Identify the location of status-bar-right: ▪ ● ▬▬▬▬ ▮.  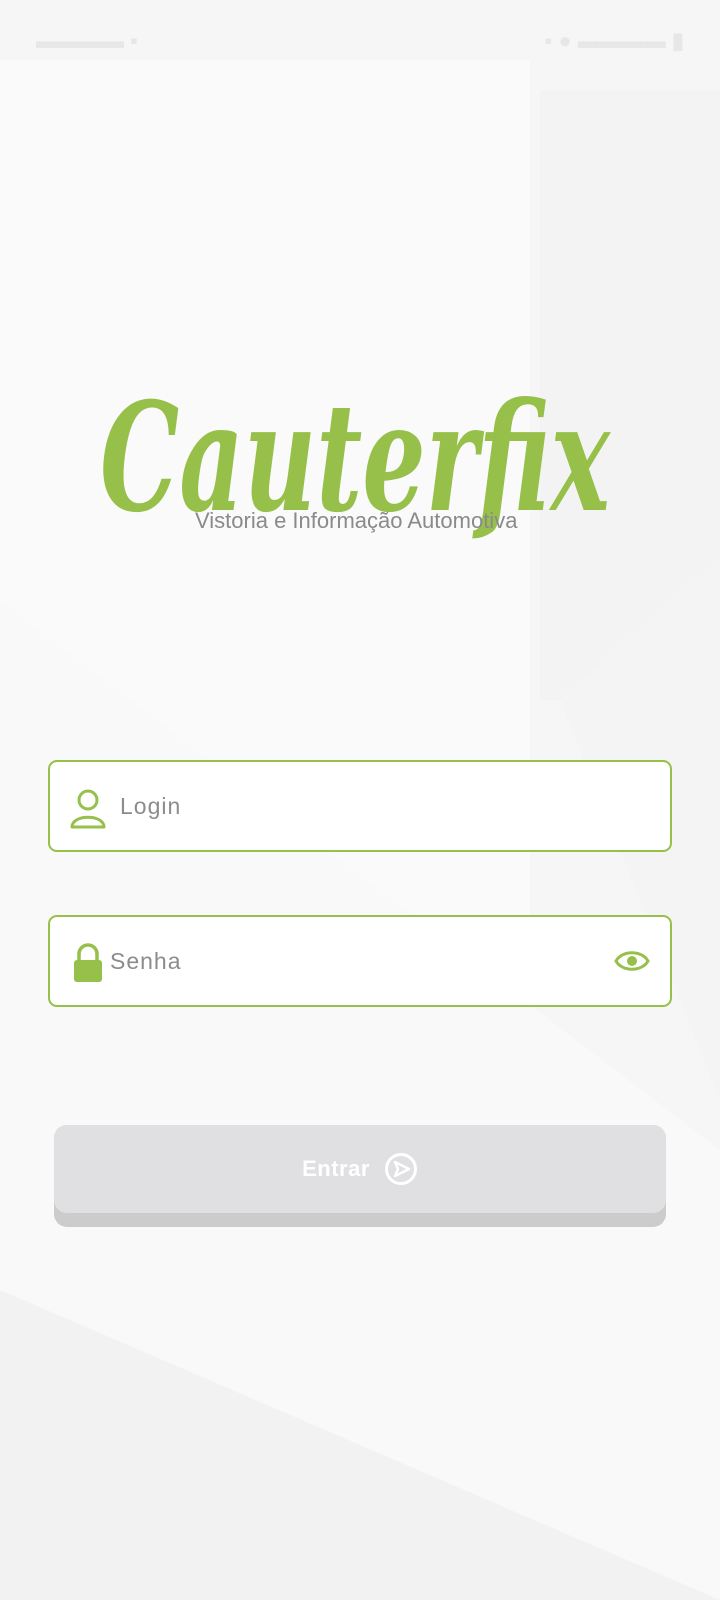
(614, 40).